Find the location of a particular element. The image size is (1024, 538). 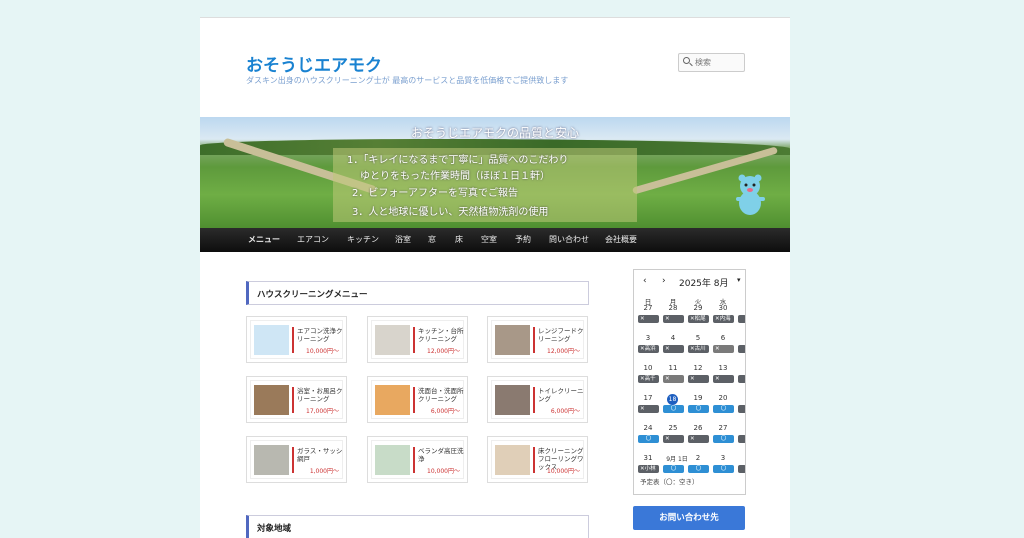

menu-card-label: 洗面台・洗面所クリーニング is located at coordinates (441, 395).